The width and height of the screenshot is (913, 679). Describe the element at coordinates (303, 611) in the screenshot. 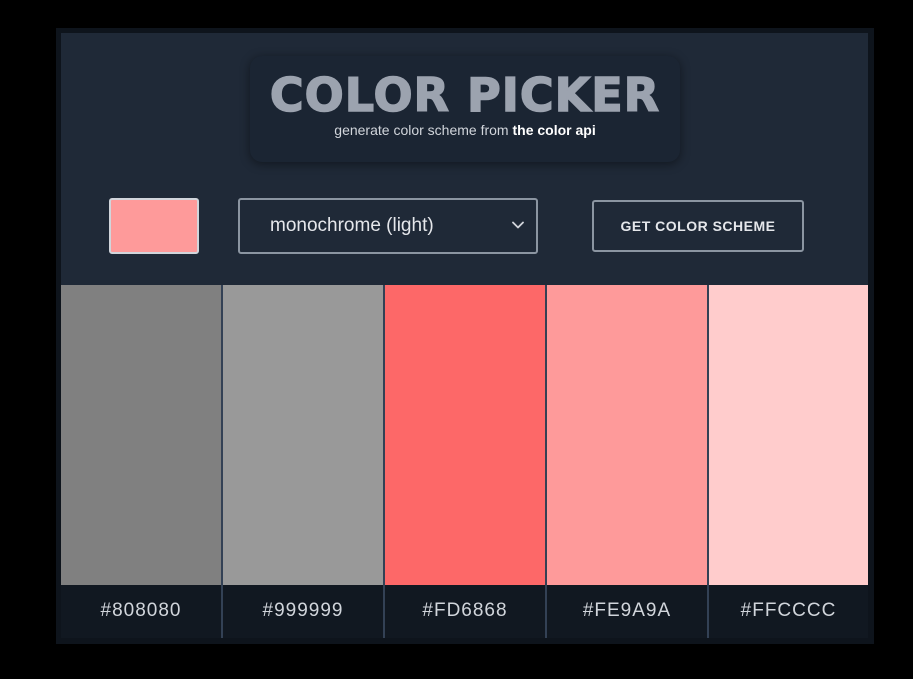

I see `swatch-hex-label: #999999` at that location.